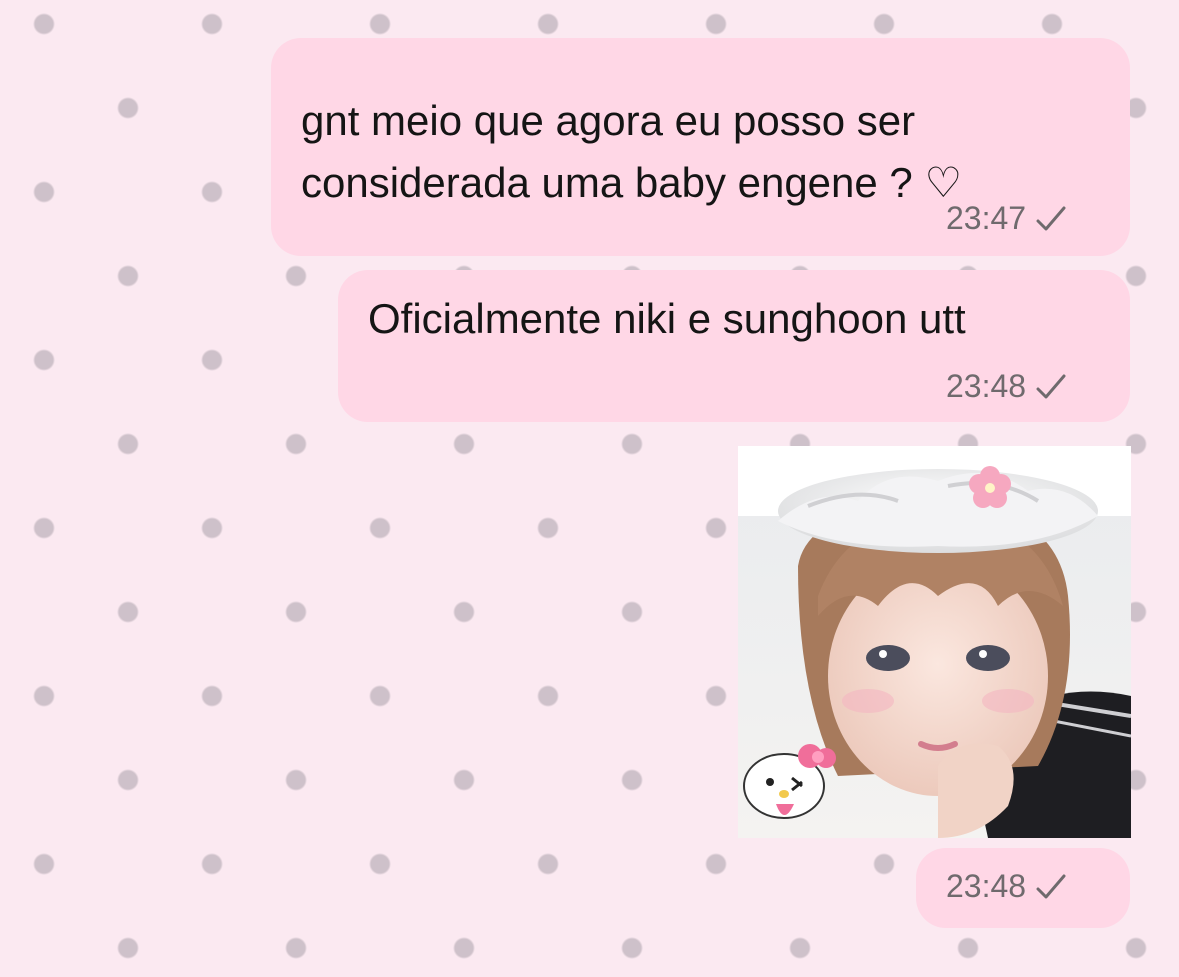 The height and width of the screenshot is (977, 1179). I want to click on message-meta-2: 23:48, so click(1006, 386).